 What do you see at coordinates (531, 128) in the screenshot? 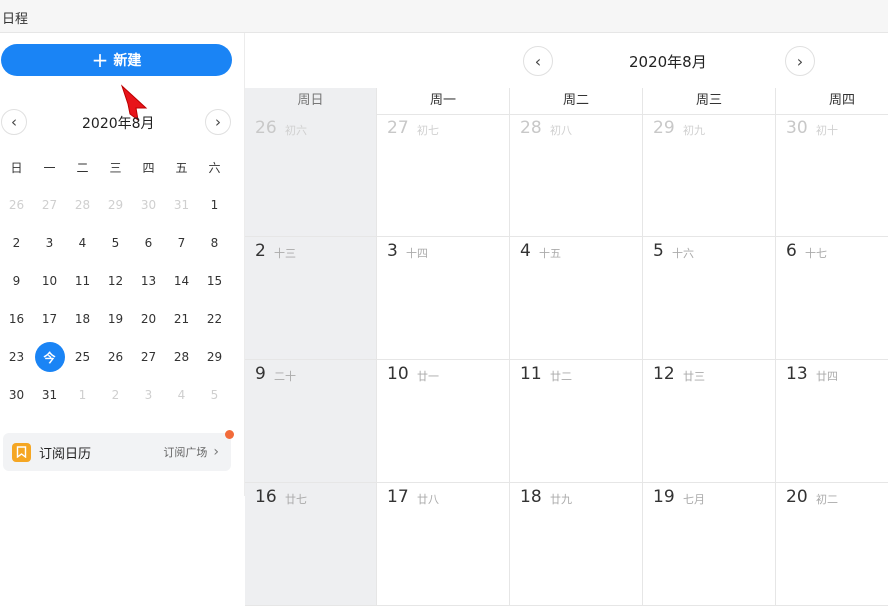
I see `day-number: 28` at bounding box center [531, 128].